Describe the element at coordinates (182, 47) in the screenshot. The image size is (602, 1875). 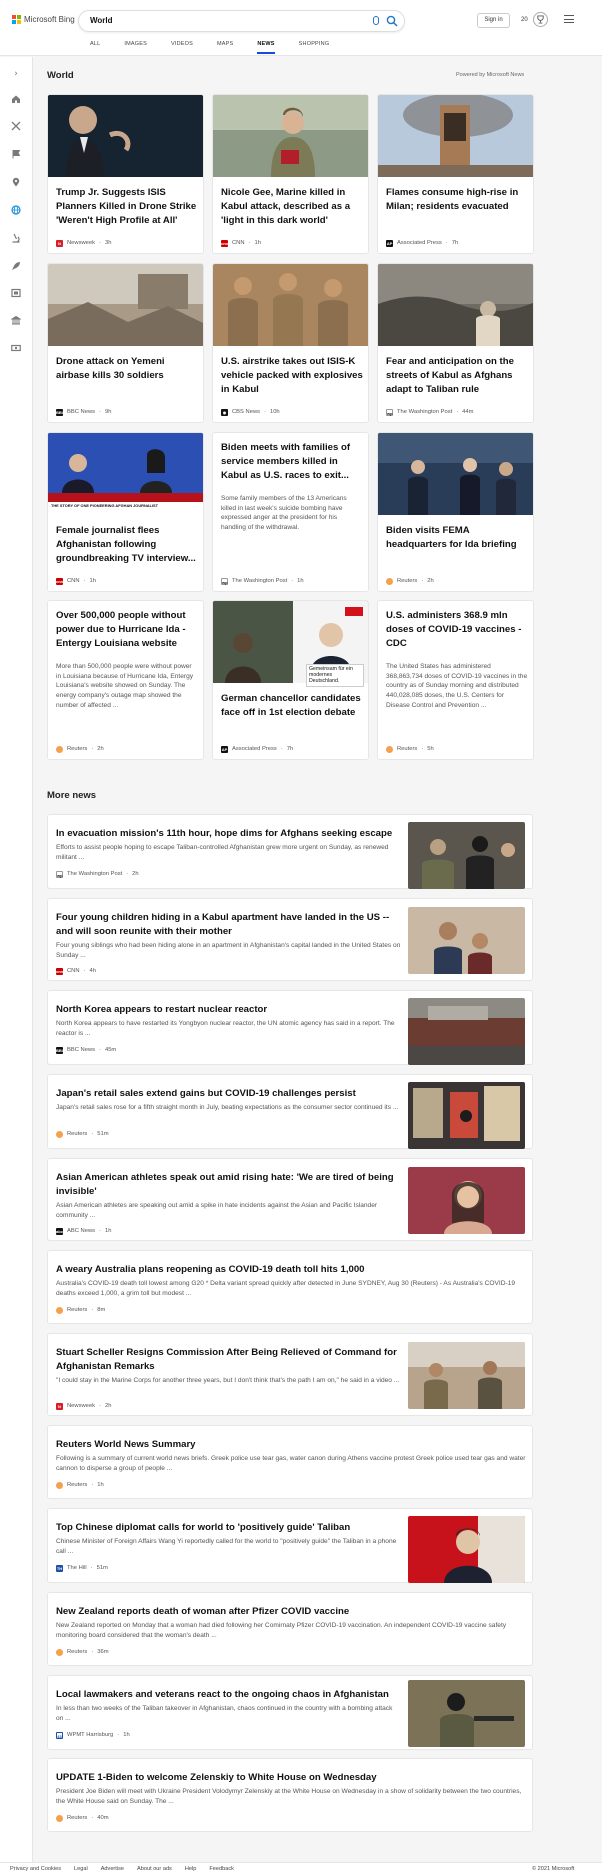
I see `tab-videos: VIDEOS` at that location.